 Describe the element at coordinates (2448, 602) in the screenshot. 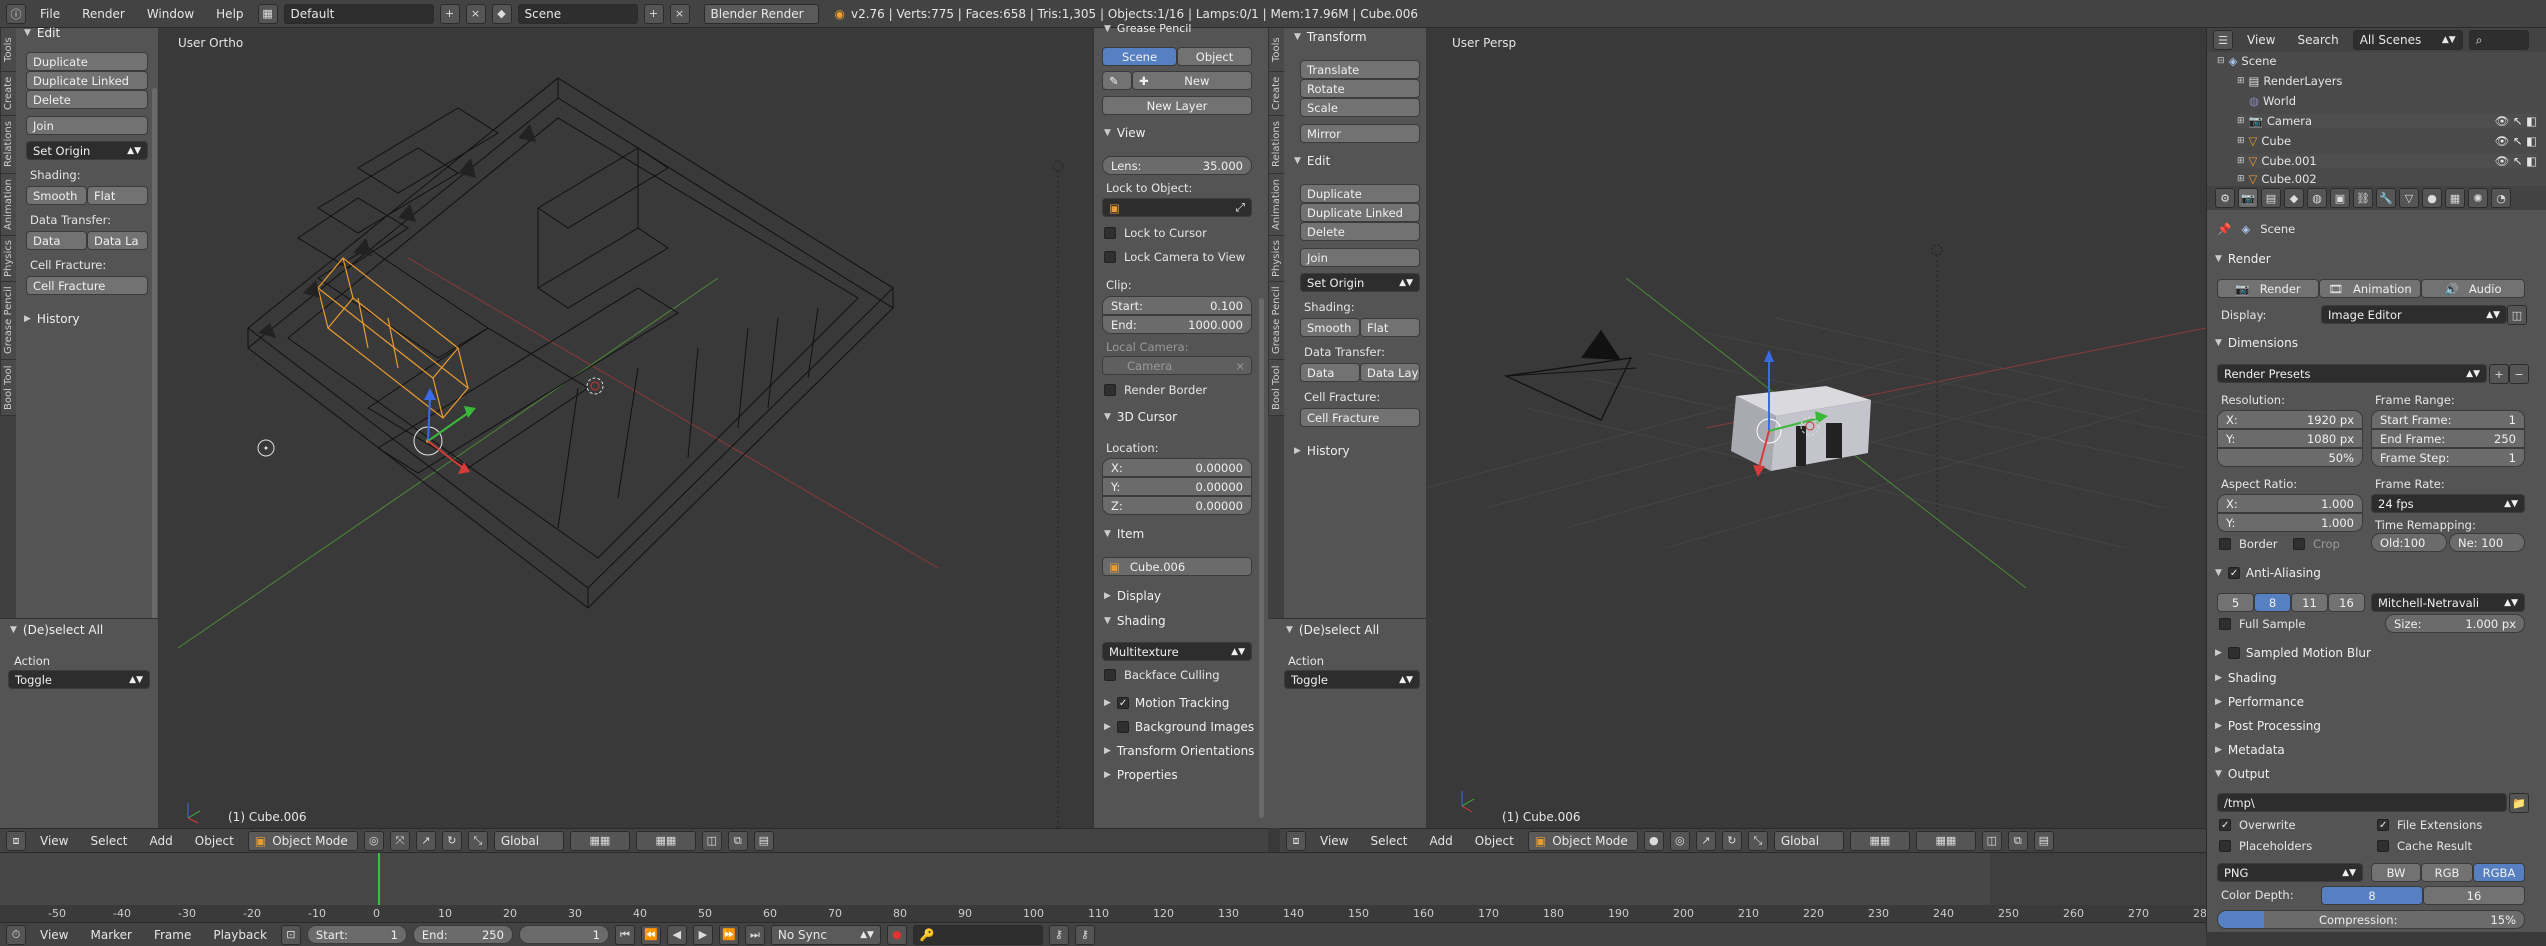

I see `aa-filter-dropdown: Mitchell-Netravali ▲▼` at that location.